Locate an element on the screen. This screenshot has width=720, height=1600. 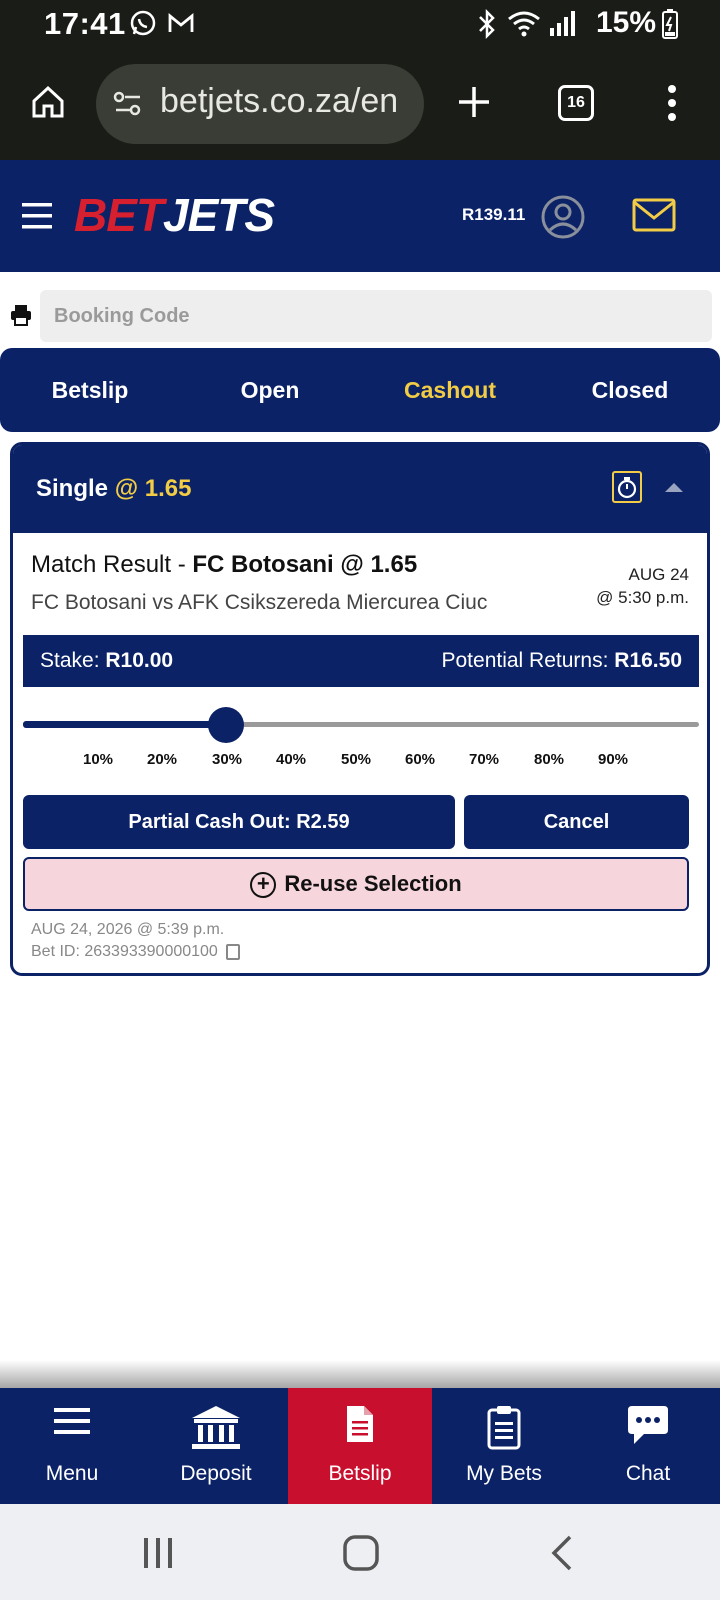
stopwatch-icon is located at coordinates (627, 487).